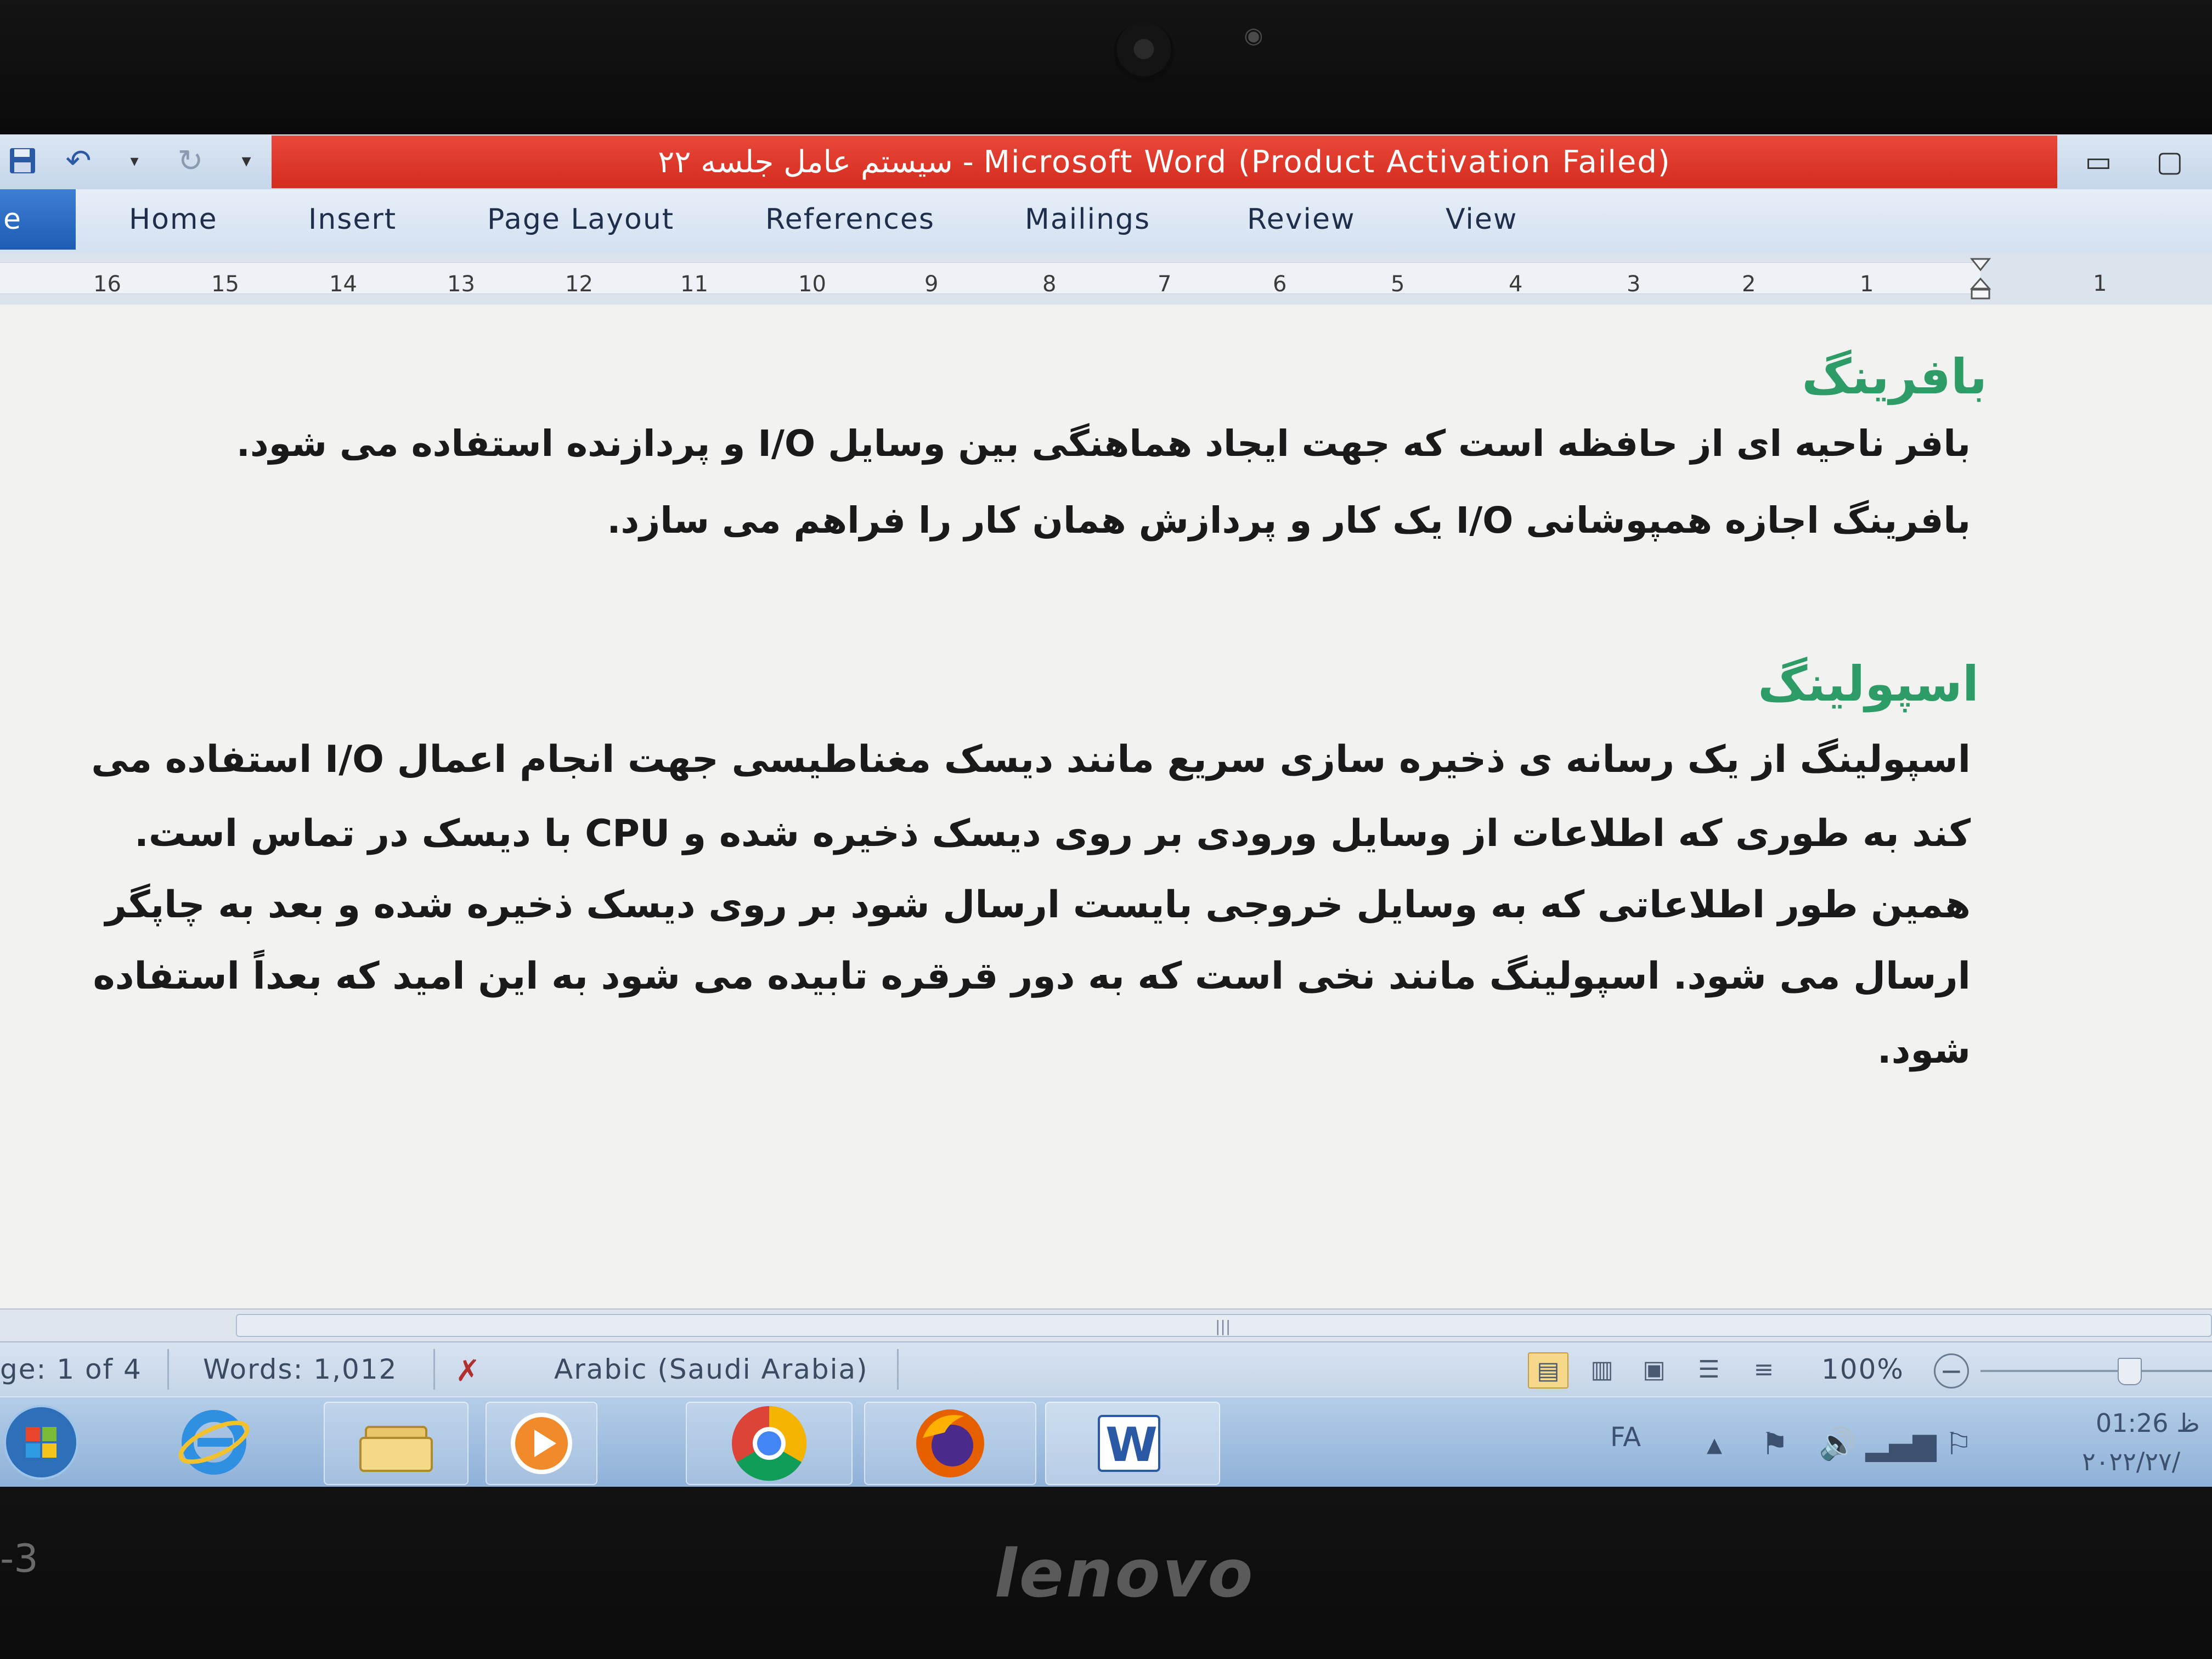 Image resolution: width=2212 pixels, height=1659 pixels. Describe the element at coordinates (1482, 219) in the screenshot. I see `tab-view: View` at that location.